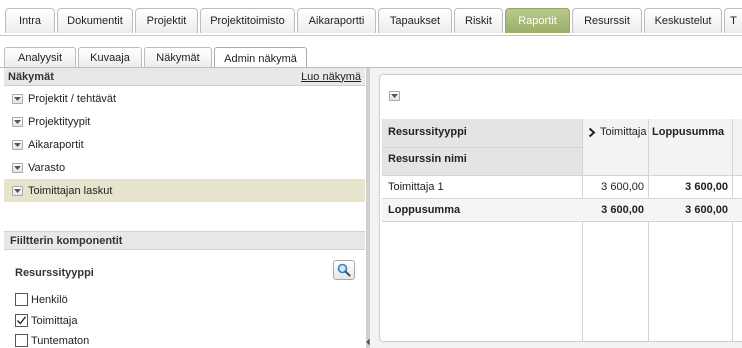  Describe the element at coordinates (31, 76) in the screenshot. I see `views-title: Näkymät` at that location.